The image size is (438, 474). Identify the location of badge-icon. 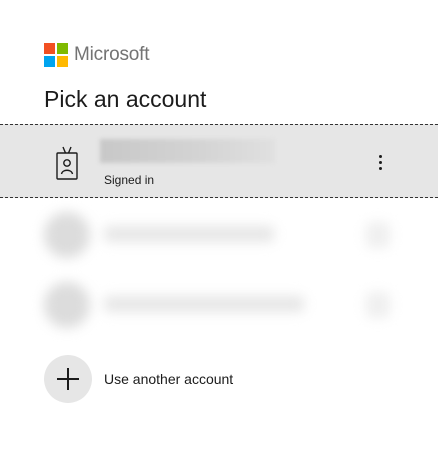
(67, 163).